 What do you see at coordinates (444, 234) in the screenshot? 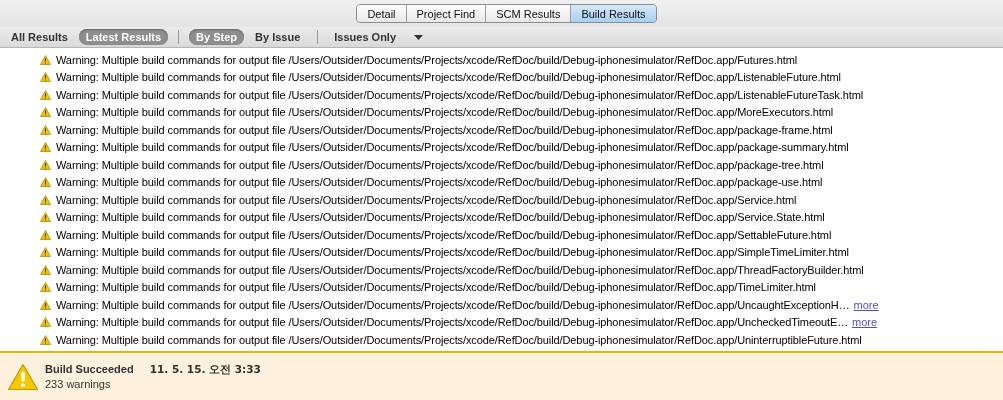
I see `warning-message: Warning: Multiple build commands for output file /Users/Outsider/Documents/Projects/xcode/RefDoc/build/Debug-iphonesimulator/RefDoc.app/SettableFuture.html` at bounding box center [444, 234].